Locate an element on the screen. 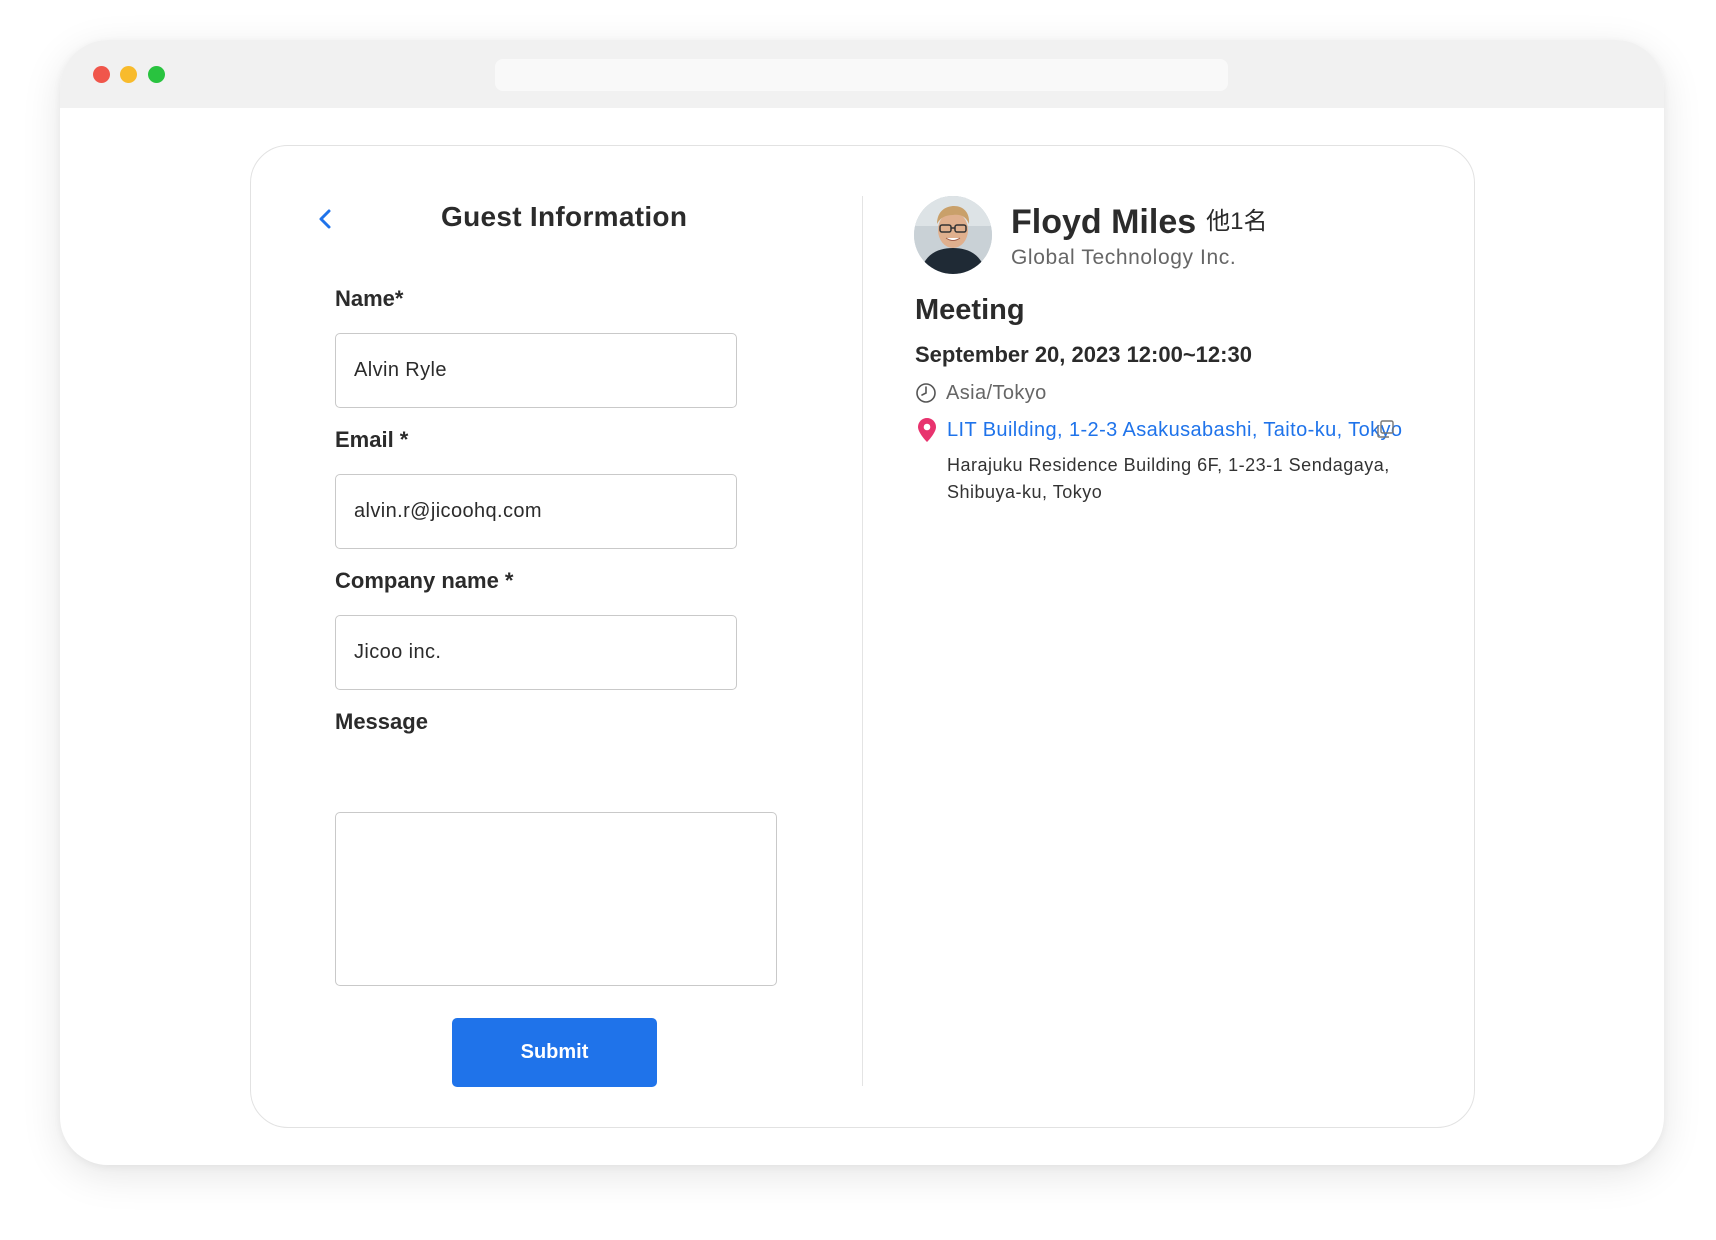  host-name: Floyd Miles 他1名 is located at coordinates (1139, 221).